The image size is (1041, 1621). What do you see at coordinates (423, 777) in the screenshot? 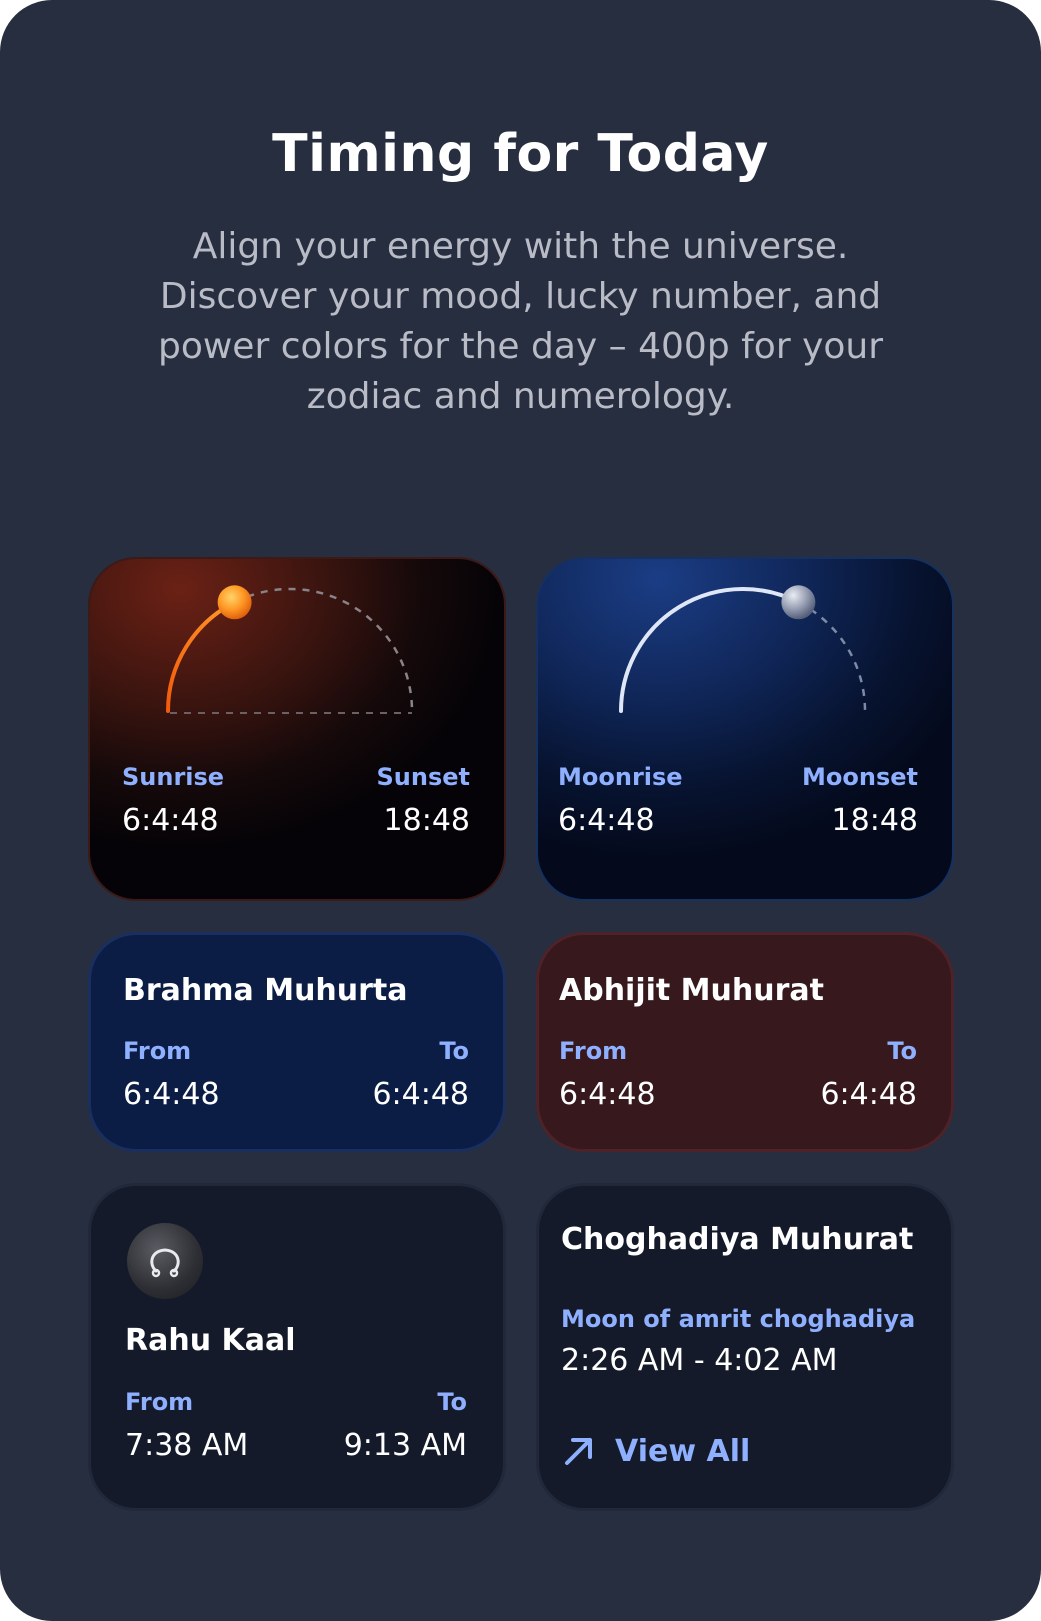
I see `sunset-label: Sunset` at bounding box center [423, 777].